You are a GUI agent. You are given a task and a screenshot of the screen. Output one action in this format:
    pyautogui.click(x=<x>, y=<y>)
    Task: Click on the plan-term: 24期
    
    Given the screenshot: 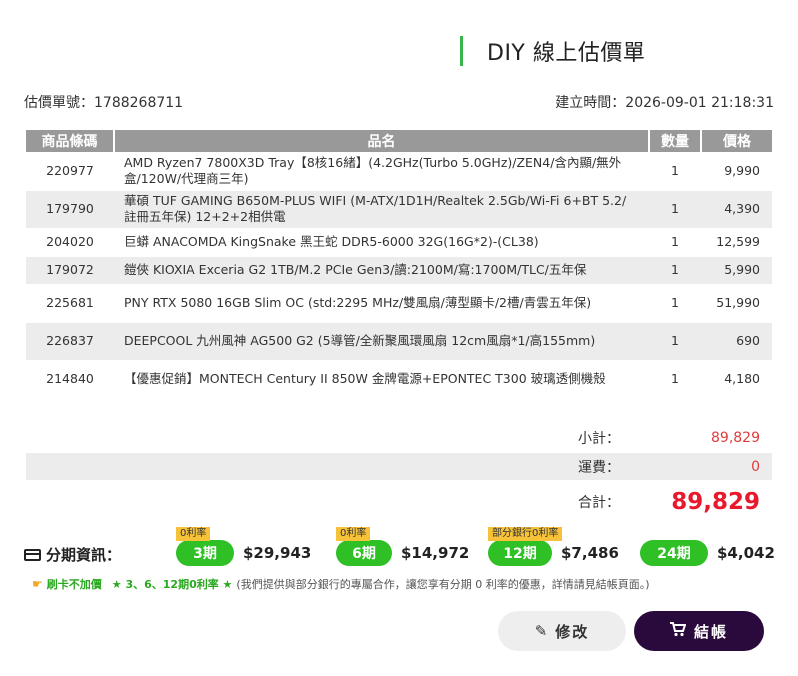 What is the action you would take?
    pyautogui.click(x=674, y=554)
    